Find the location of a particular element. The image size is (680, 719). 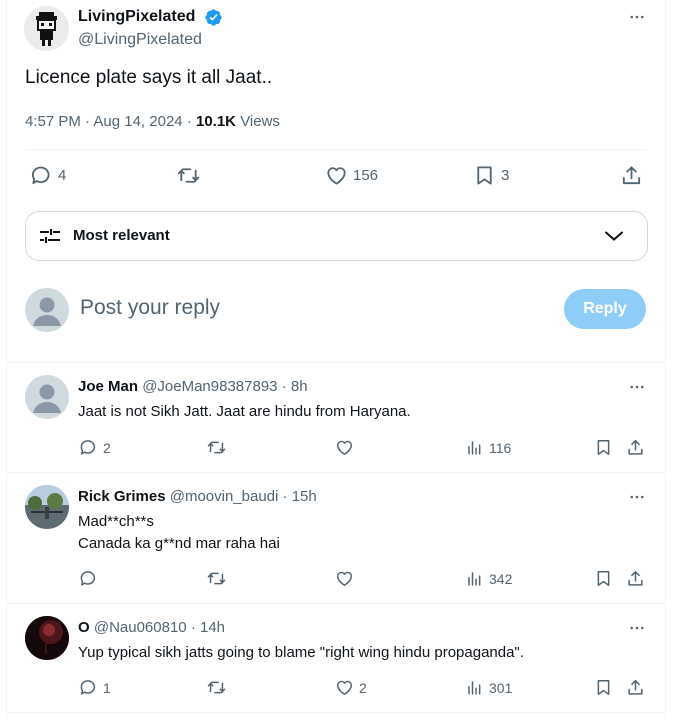

reply-author-handle: @Nau060810 is located at coordinates (140, 627).